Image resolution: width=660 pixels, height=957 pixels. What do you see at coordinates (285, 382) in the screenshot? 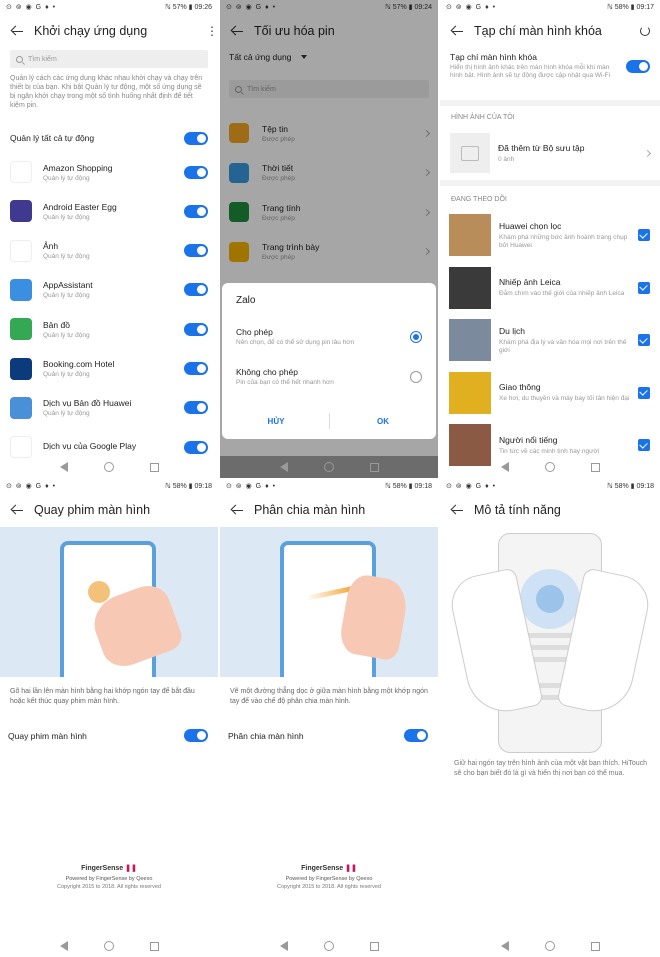
I see `option-deny-sub: Pin của bạn có thể hết nhanh hơn` at bounding box center [285, 382].